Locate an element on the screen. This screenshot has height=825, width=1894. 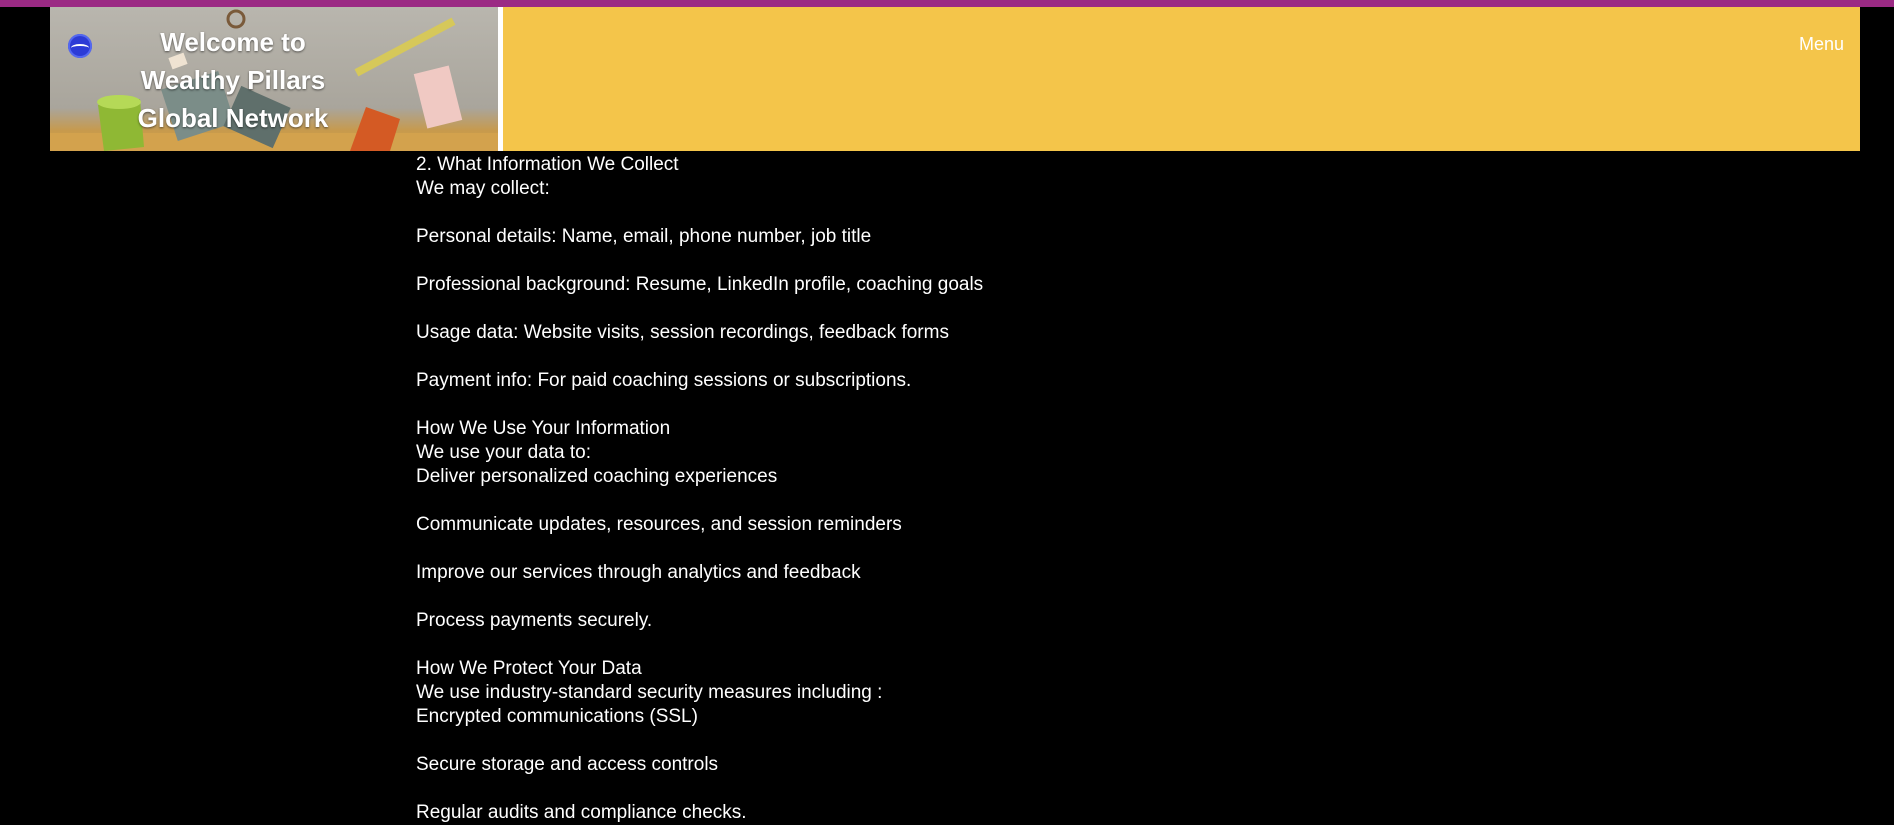
collect-heading: 2. What Information We Collect is located at coordinates (547, 164).